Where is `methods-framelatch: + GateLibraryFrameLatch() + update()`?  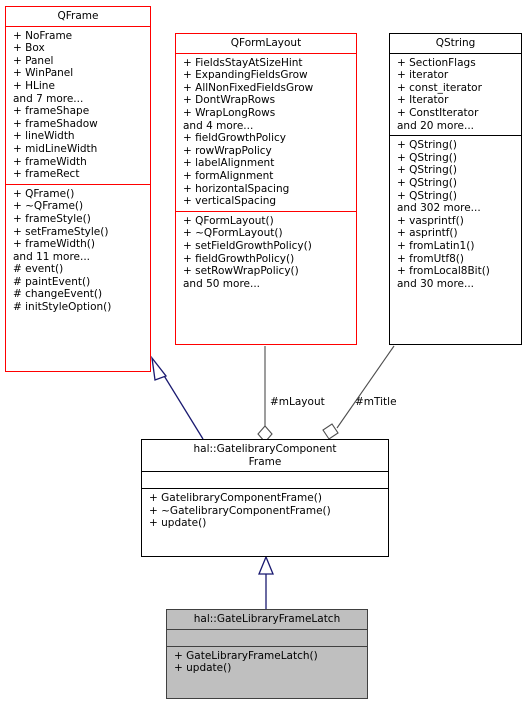 methods-framelatch: + GateLibraryFrameLatch() + update() is located at coordinates (267, 662).